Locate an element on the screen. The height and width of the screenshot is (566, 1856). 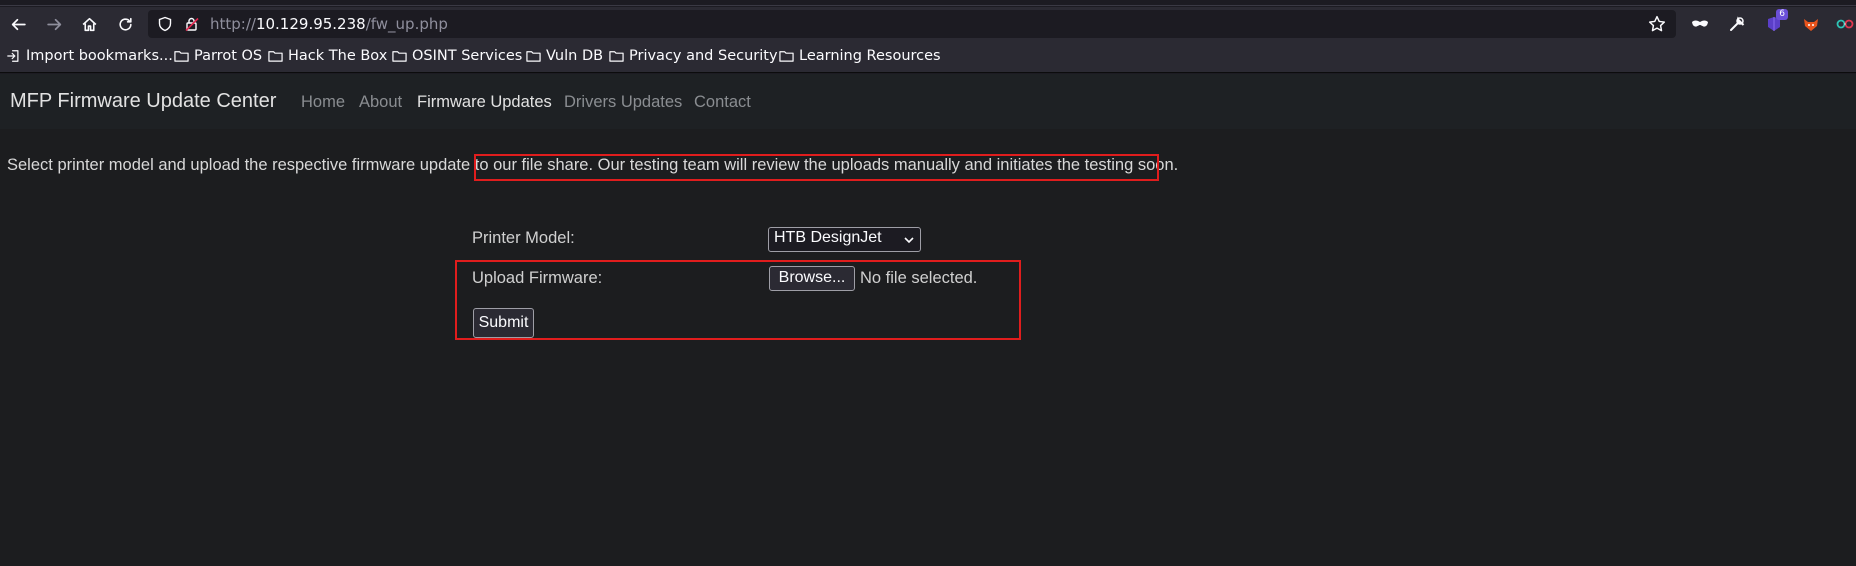
bookmark-label: Vuln DB is located at coordinates (575, 56).